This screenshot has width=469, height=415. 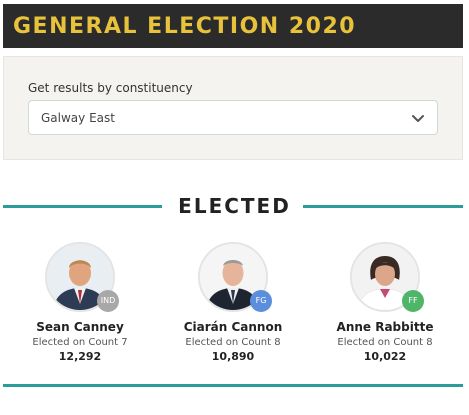 I want to click on candidate-name: Anne Rabbitte, so click(x=385, y=327).